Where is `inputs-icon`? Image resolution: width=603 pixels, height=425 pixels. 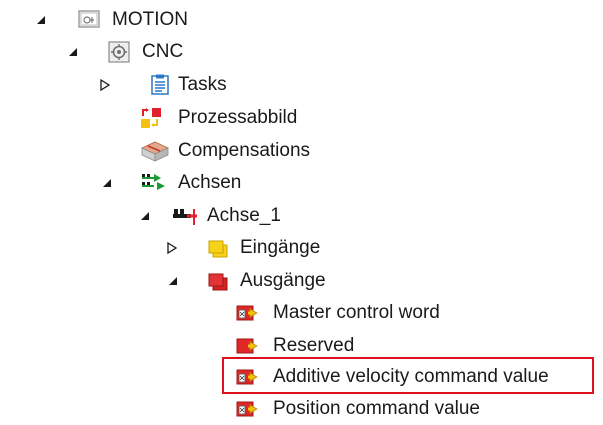 inputs-icon is located at coordinates (217, 247).